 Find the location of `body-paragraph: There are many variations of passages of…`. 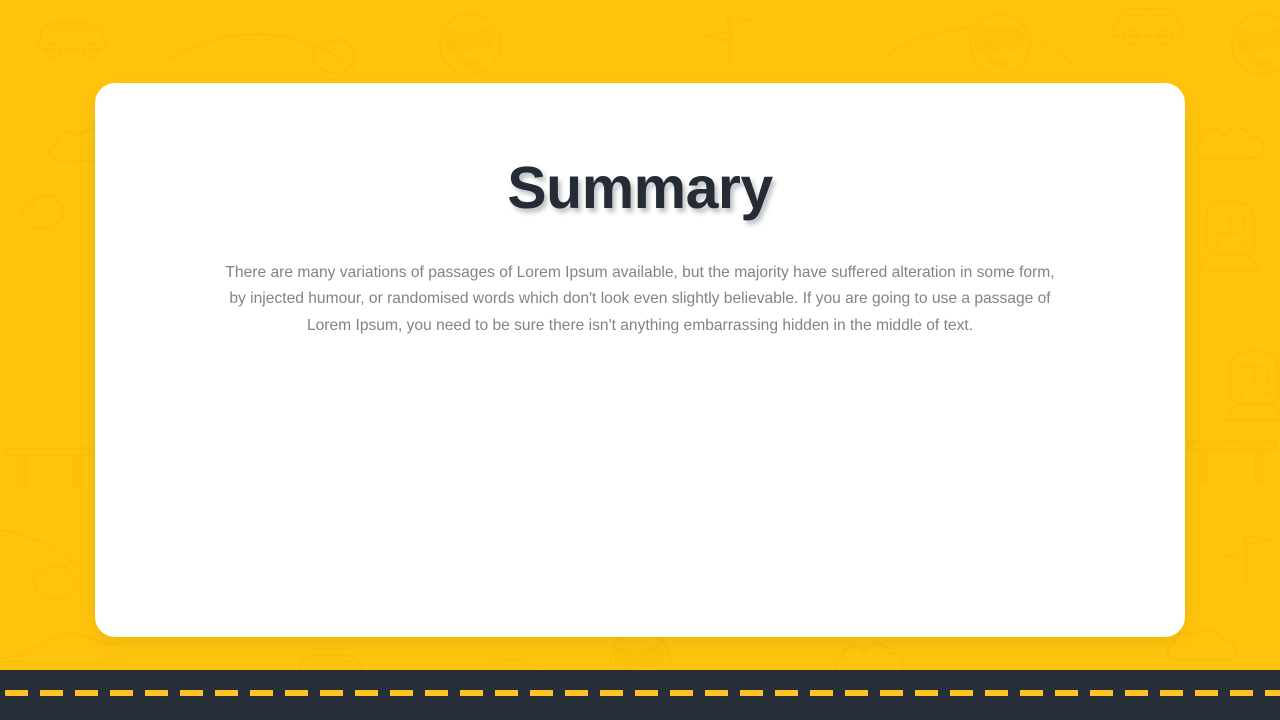

body-paragraph: There are many variations of passages of… is located at coordinates (640, 299).